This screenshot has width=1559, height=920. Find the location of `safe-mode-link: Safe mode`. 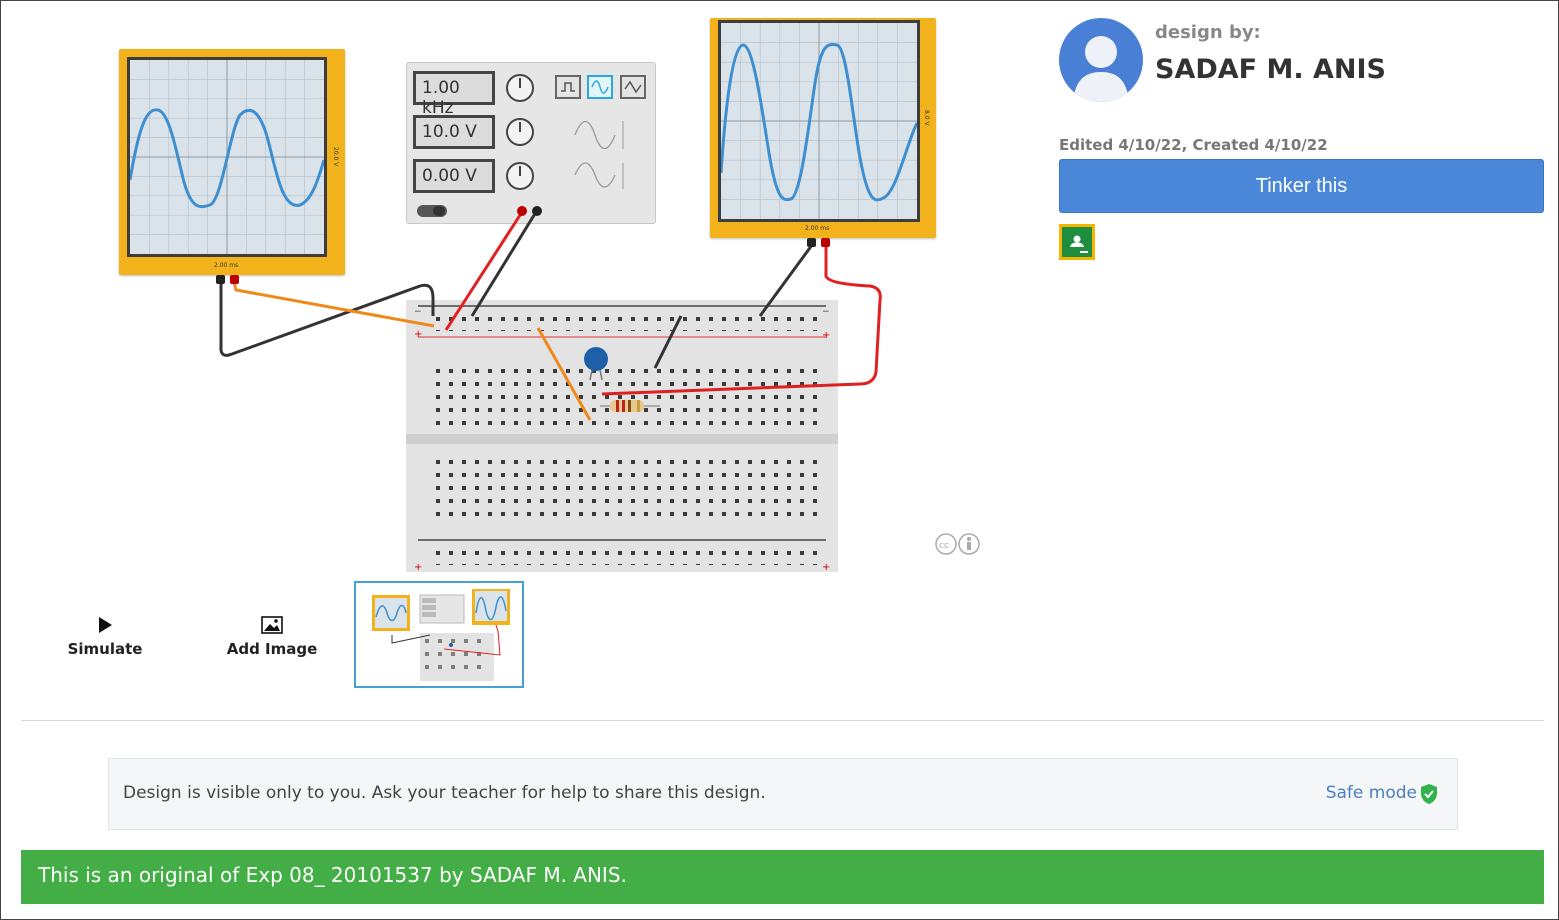

safe-mode-link: Safe mode is located at coordinates (1371, 793).